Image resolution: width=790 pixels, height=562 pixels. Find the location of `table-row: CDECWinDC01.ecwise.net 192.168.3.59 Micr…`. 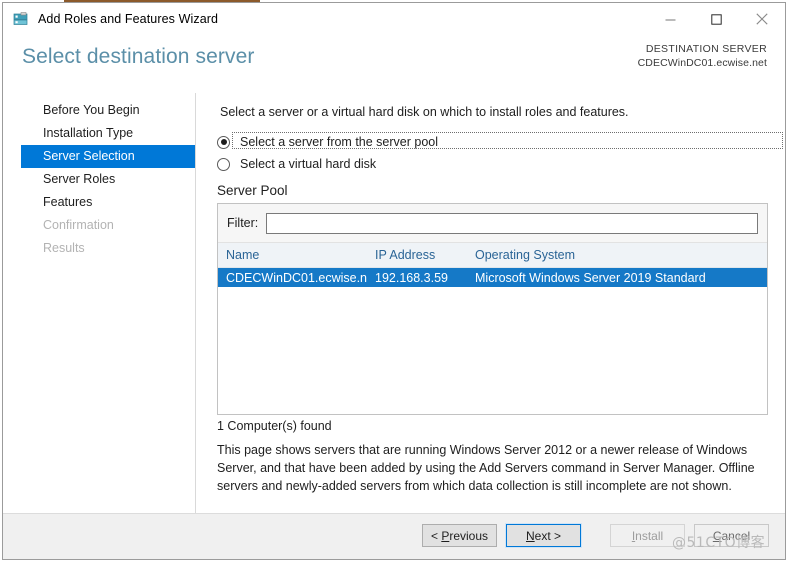

table-row: CDECWinDC01.ecwise.net 192.168.3.59 Micr… is located at coordinates (492, 277).